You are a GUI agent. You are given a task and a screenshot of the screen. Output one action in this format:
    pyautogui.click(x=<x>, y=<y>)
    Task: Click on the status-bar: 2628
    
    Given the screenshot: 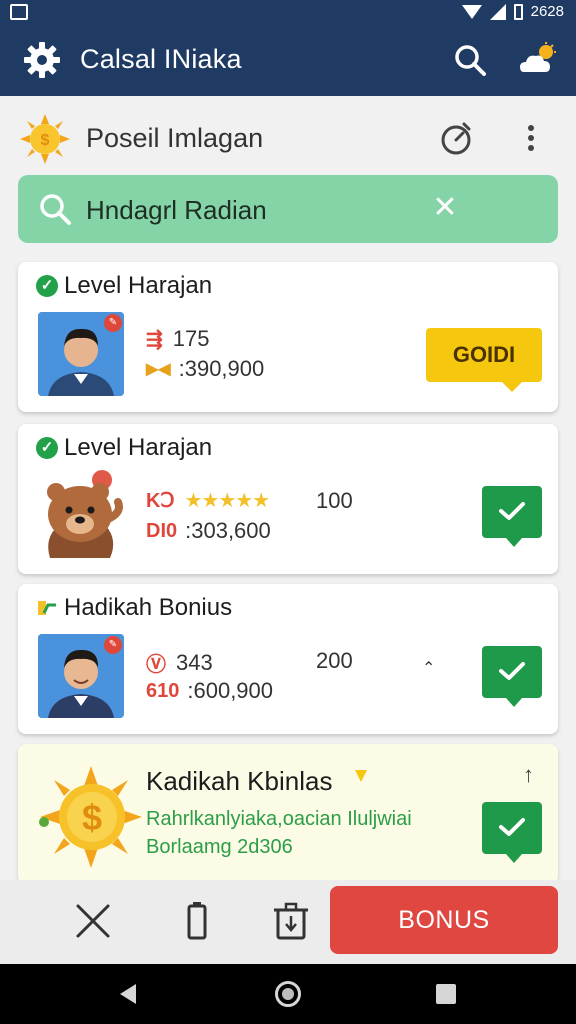 What is the action you would take?
    pyautogui.click(x=288, y=12)
    